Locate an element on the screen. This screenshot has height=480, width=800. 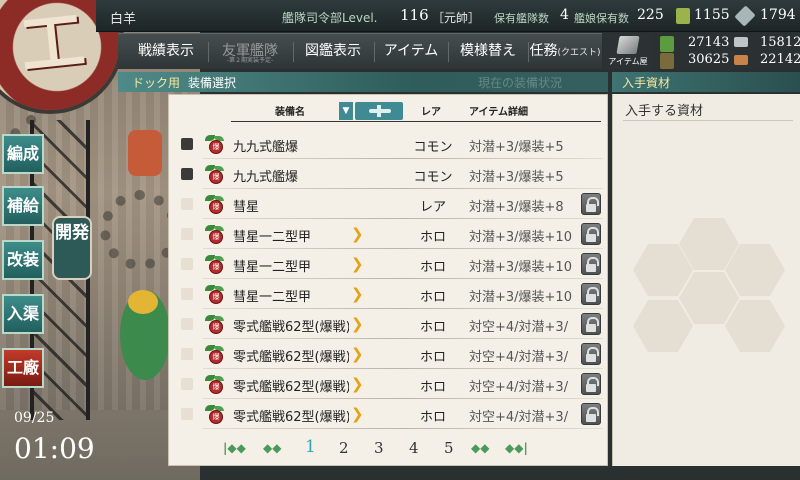
page-4: 4 is located at coordinates (414, 448).